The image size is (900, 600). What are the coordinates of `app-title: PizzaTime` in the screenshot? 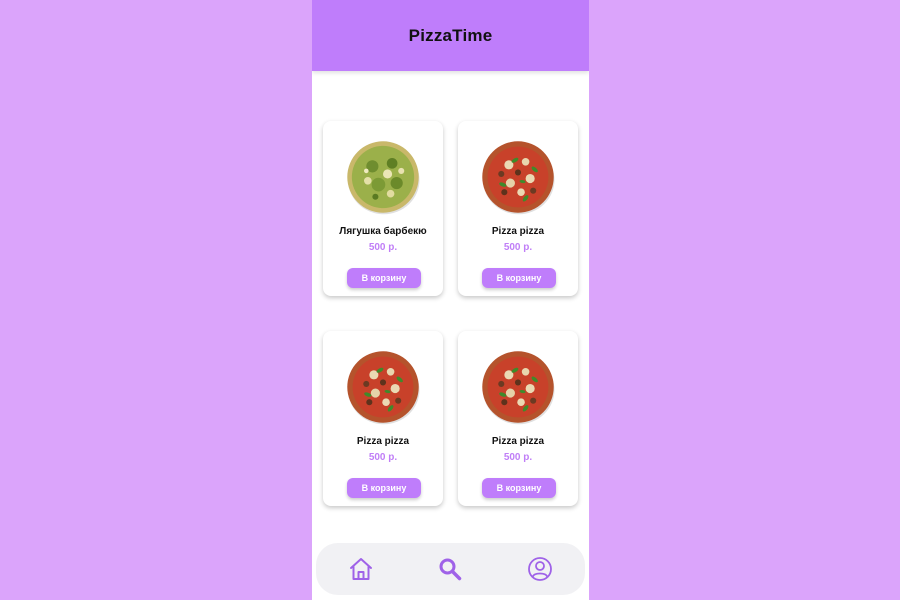 It's located at (450, 35).